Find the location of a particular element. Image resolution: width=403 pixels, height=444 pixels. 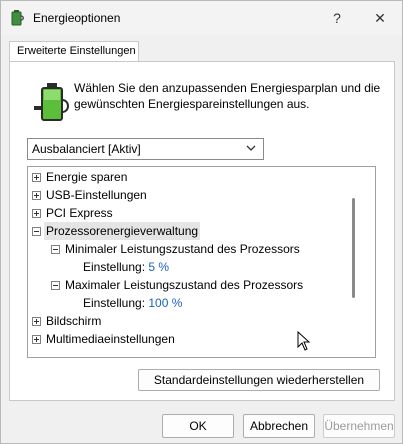

close-button: ✕ is located at coordinates (380, 18).